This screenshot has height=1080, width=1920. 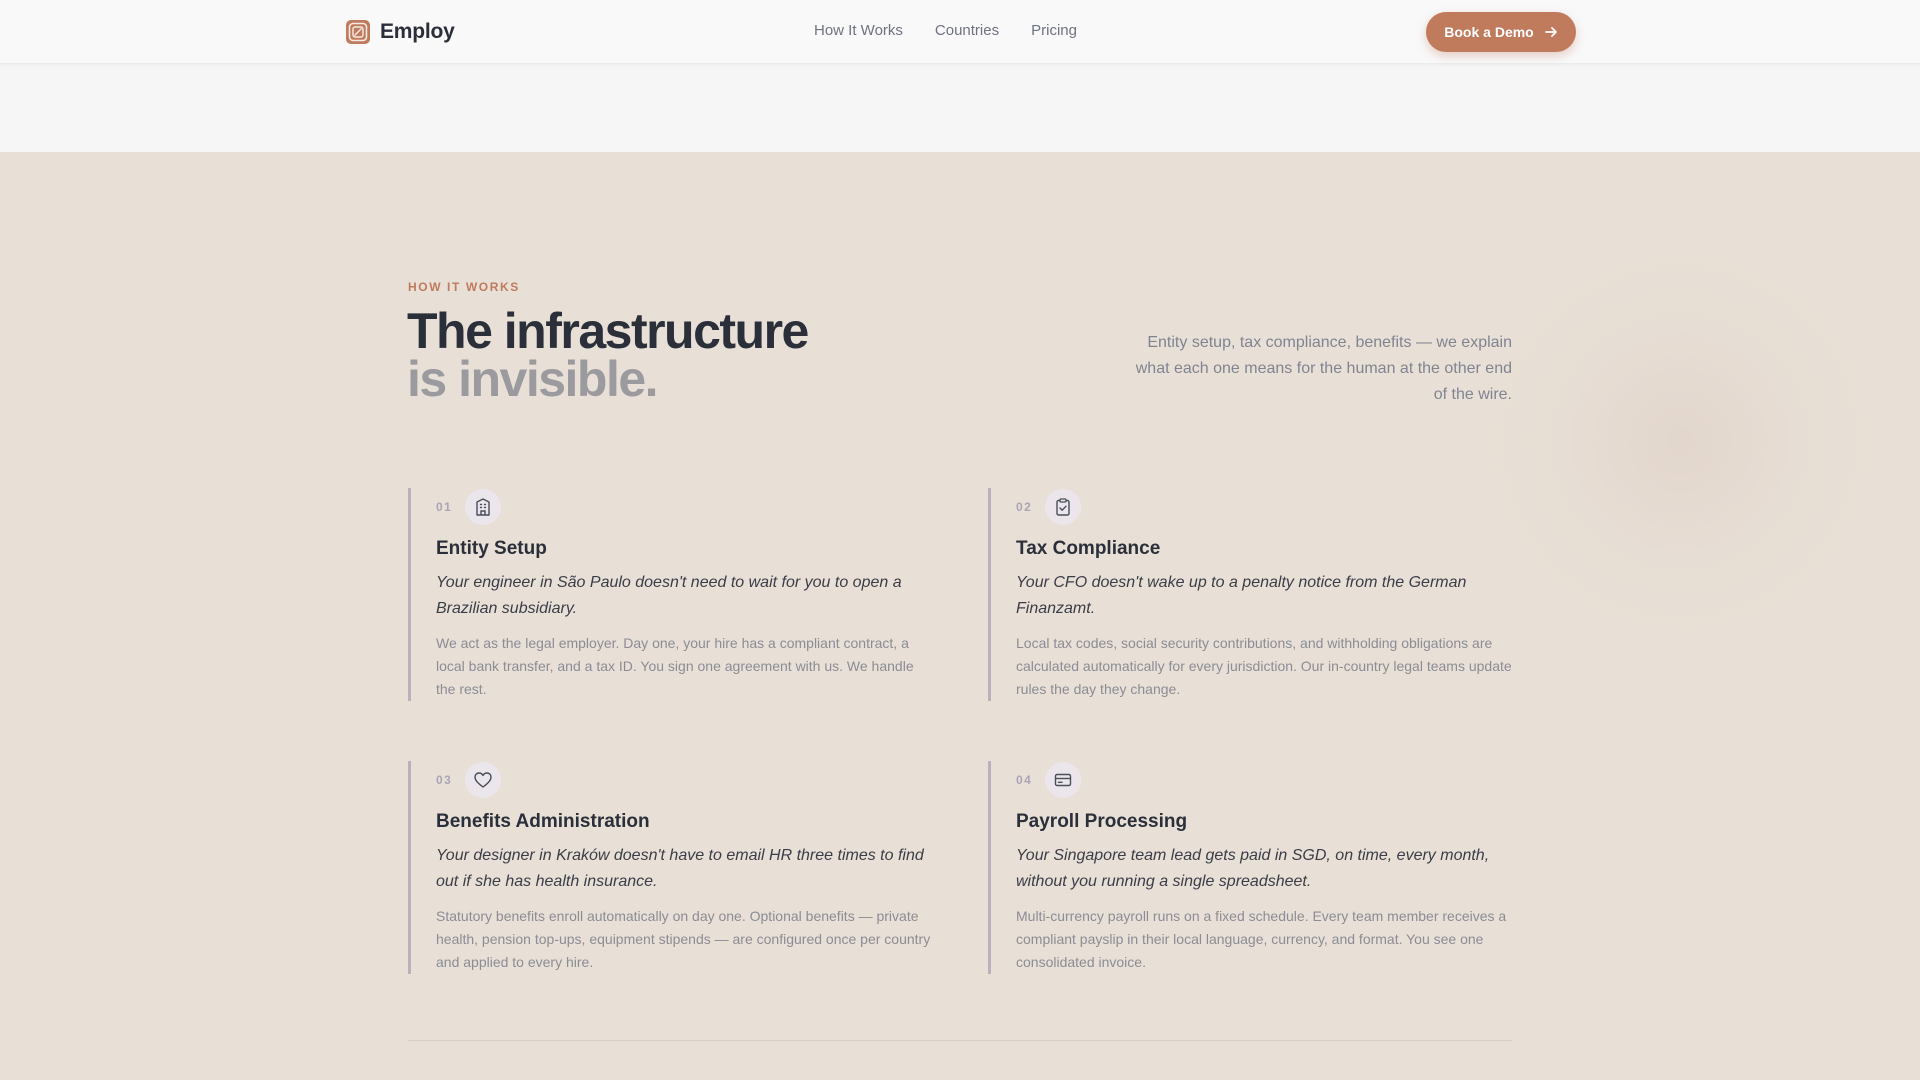 I want to click on card-title: Benefits Administration, so click(x=543, y=821).